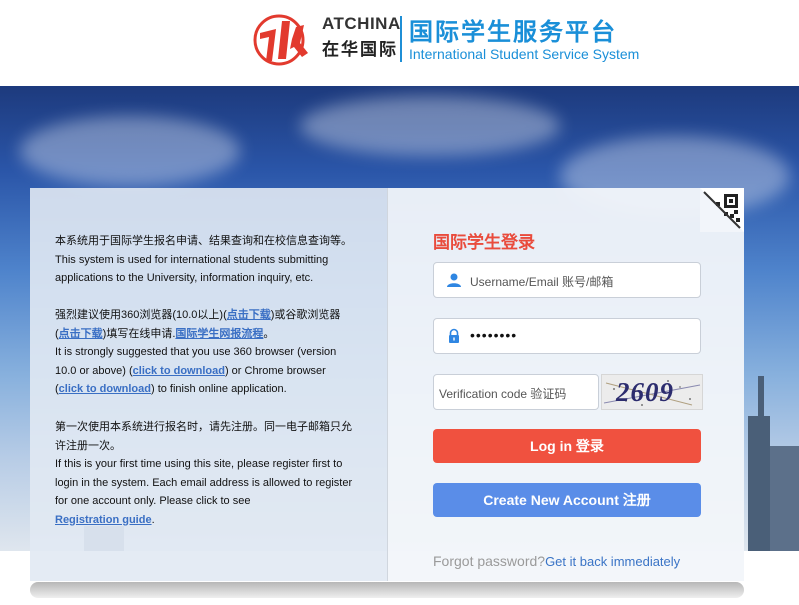 Image resolution: width=799 pixels, height=605 pixels. Describe the element at coordinates (179, 371) in the screenshot. I see `download-360-link-en: click to download` at that location.